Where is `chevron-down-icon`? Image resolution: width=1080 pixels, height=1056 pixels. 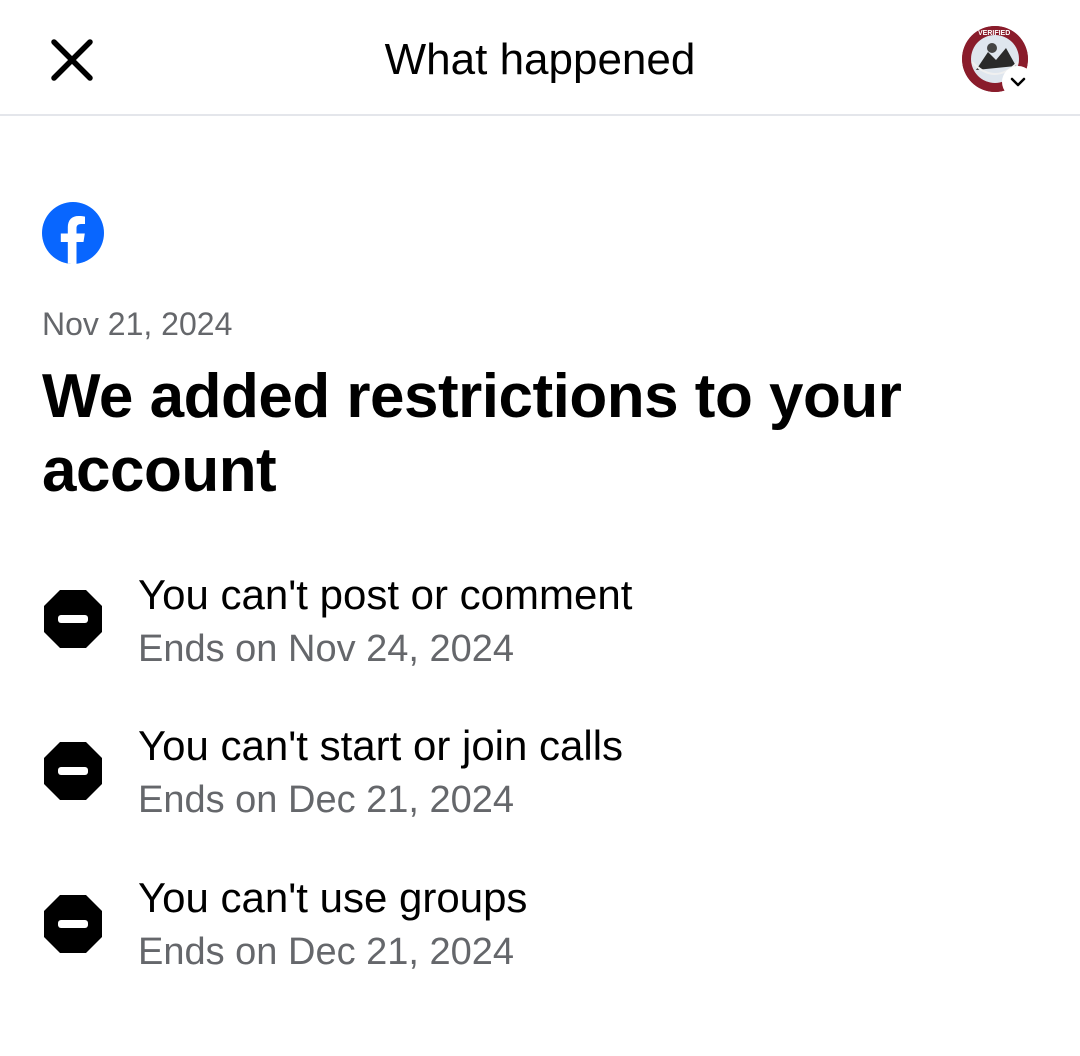 chevron-down-icon is located at coordinates (1018, 82).